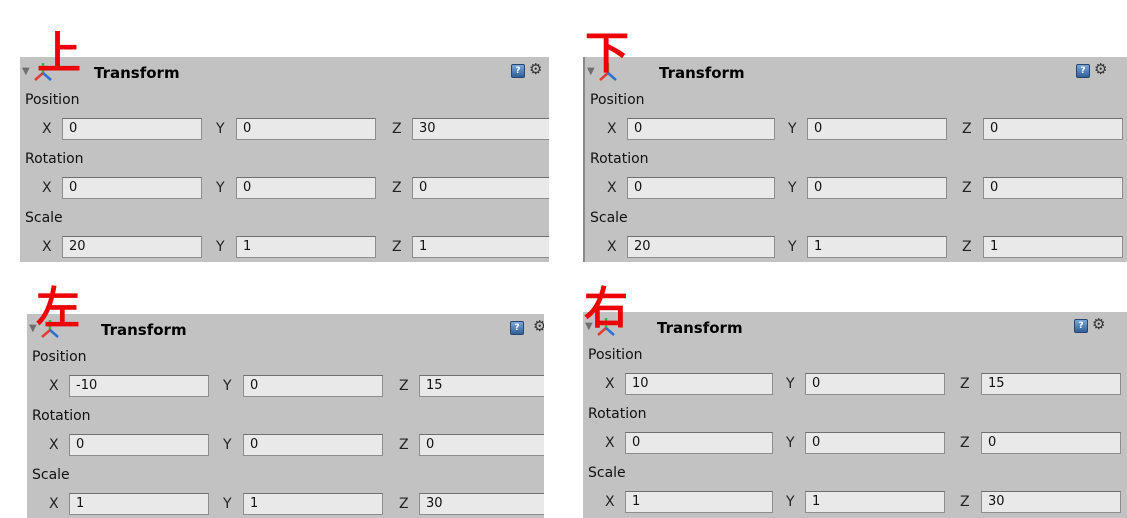 The height and width of the screenshot is (518, 1127). What do you see at coordinates (699, 384) in the screenshot?
I see `position-x-field: 10` at bounding box center [699, 384].